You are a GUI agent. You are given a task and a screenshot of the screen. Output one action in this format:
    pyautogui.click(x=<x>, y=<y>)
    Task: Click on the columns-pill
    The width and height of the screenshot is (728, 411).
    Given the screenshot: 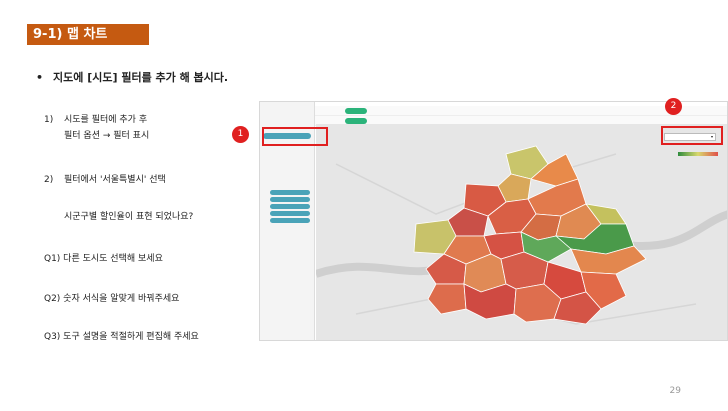 What is the action you would take?
    pyautogui.click(x=356, y=111)
    